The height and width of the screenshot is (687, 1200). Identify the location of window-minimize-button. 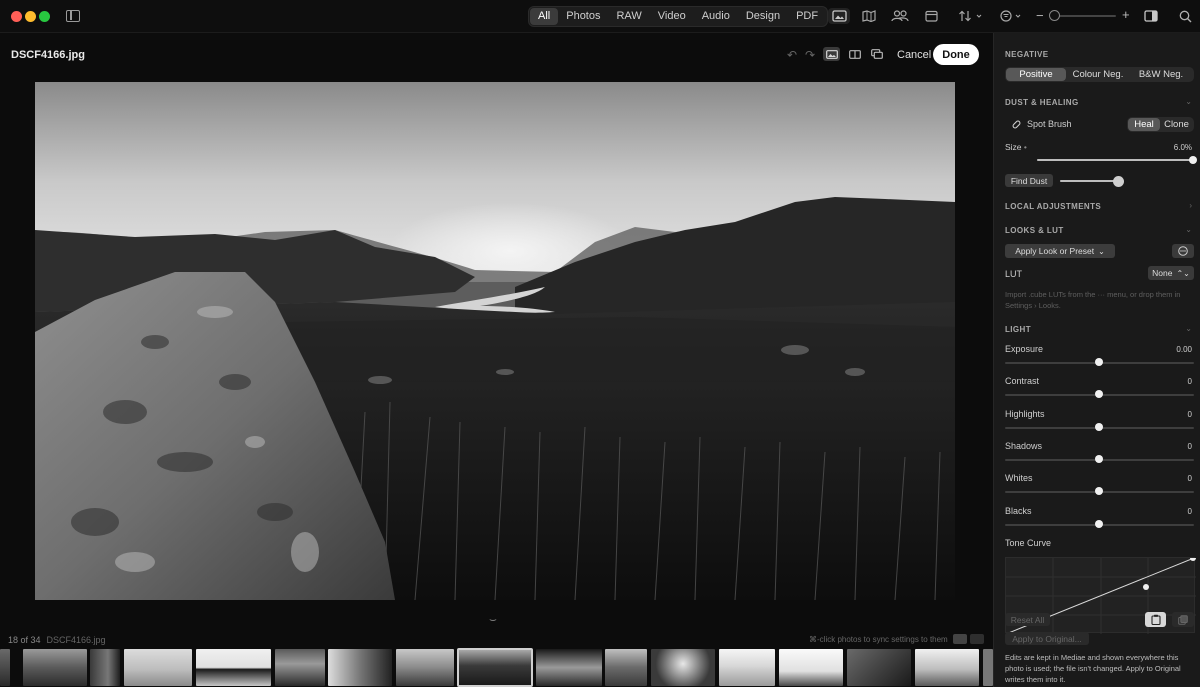
(30, 16).